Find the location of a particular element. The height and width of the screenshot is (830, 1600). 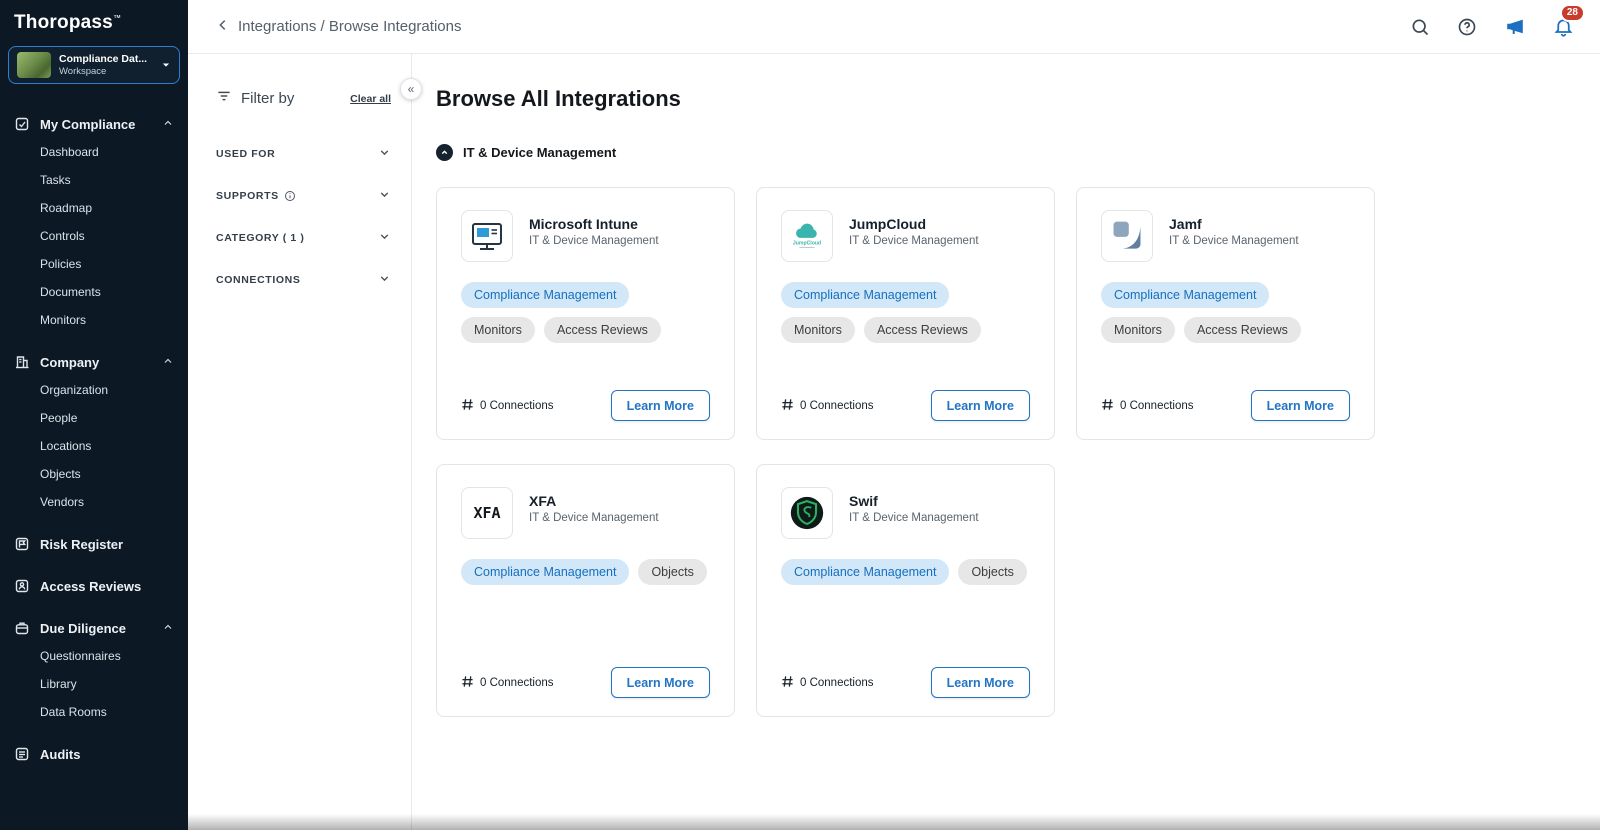

sidebar-item-vendors: Vendors is located at coordinates (94, 502).